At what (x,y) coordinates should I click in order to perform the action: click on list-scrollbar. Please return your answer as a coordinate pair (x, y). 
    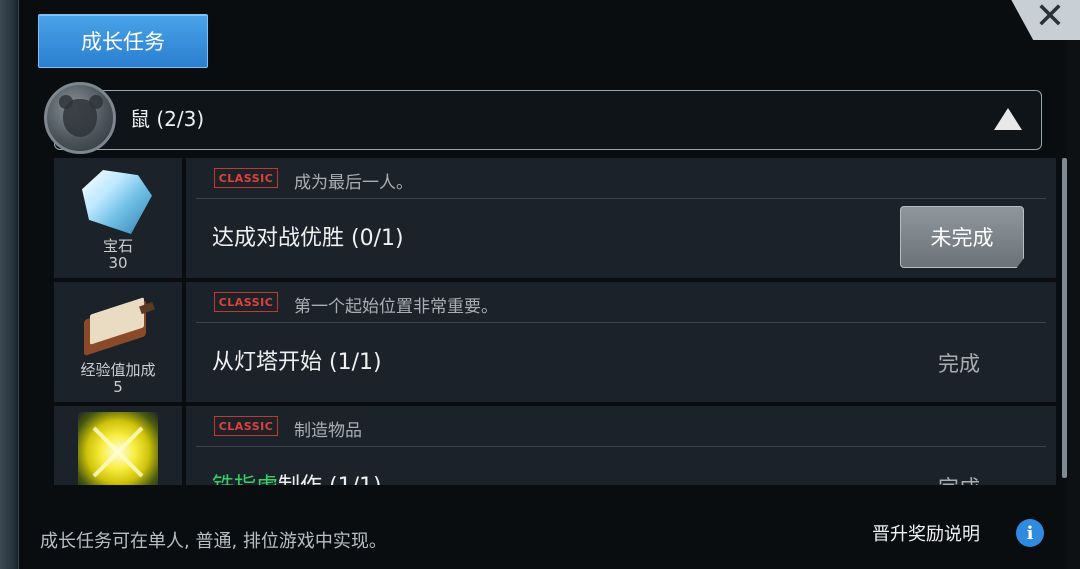
    Looking at the image, I should click on (1064, 318).